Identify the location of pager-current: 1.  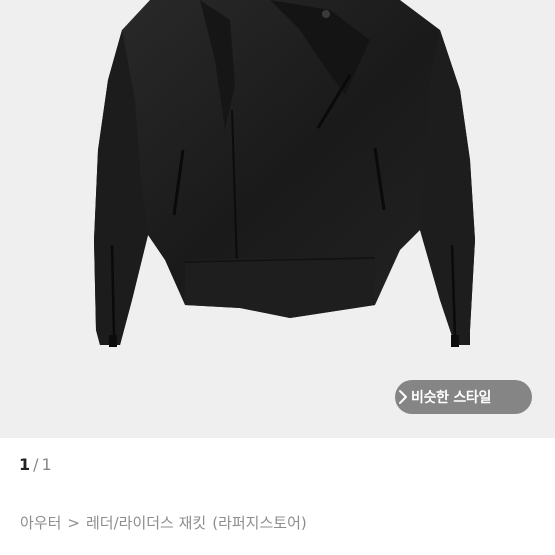
(25, 464).